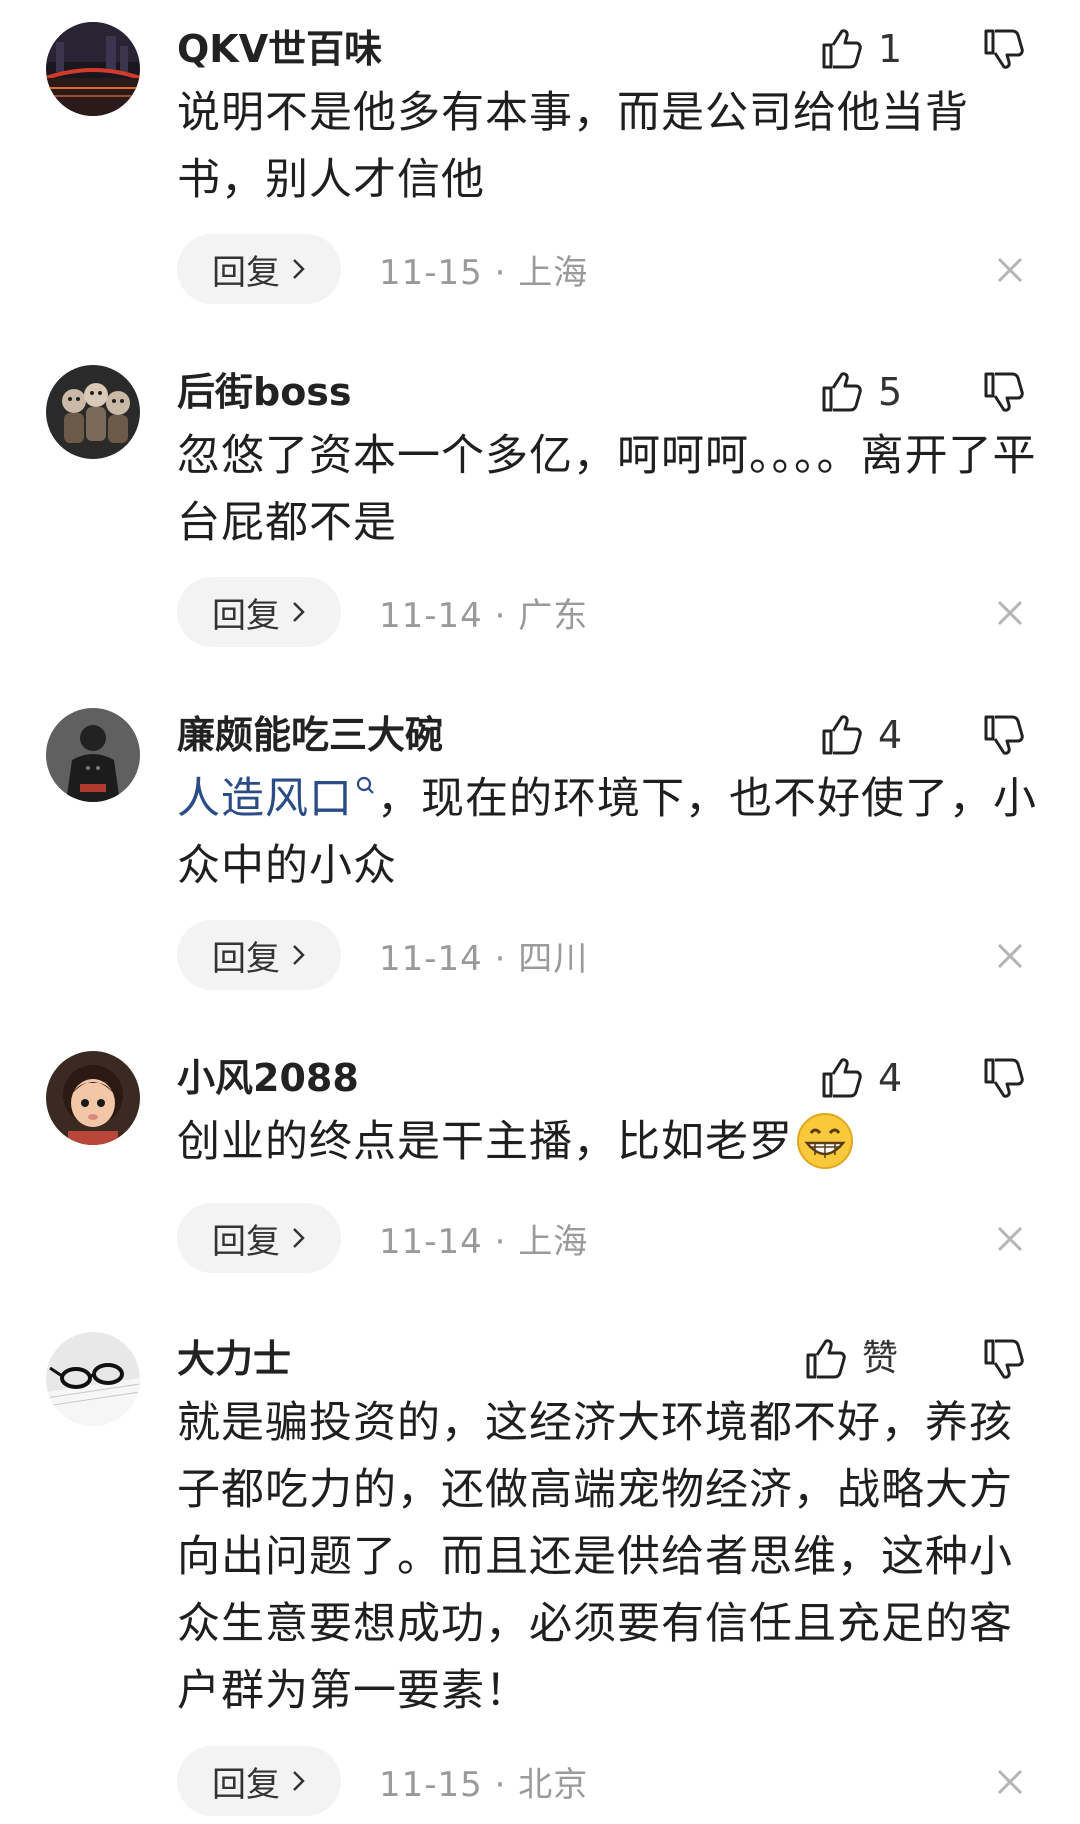  I want to click on like-button: 1, so click(860, 49).